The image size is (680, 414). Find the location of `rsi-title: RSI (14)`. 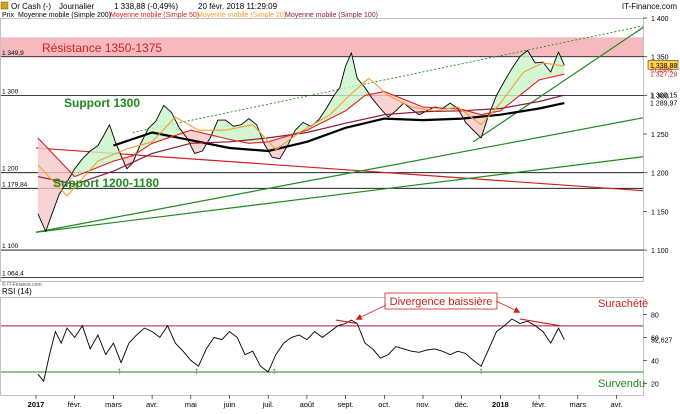

rsi-title: RSI (14) is located at coordinates (17, 291).